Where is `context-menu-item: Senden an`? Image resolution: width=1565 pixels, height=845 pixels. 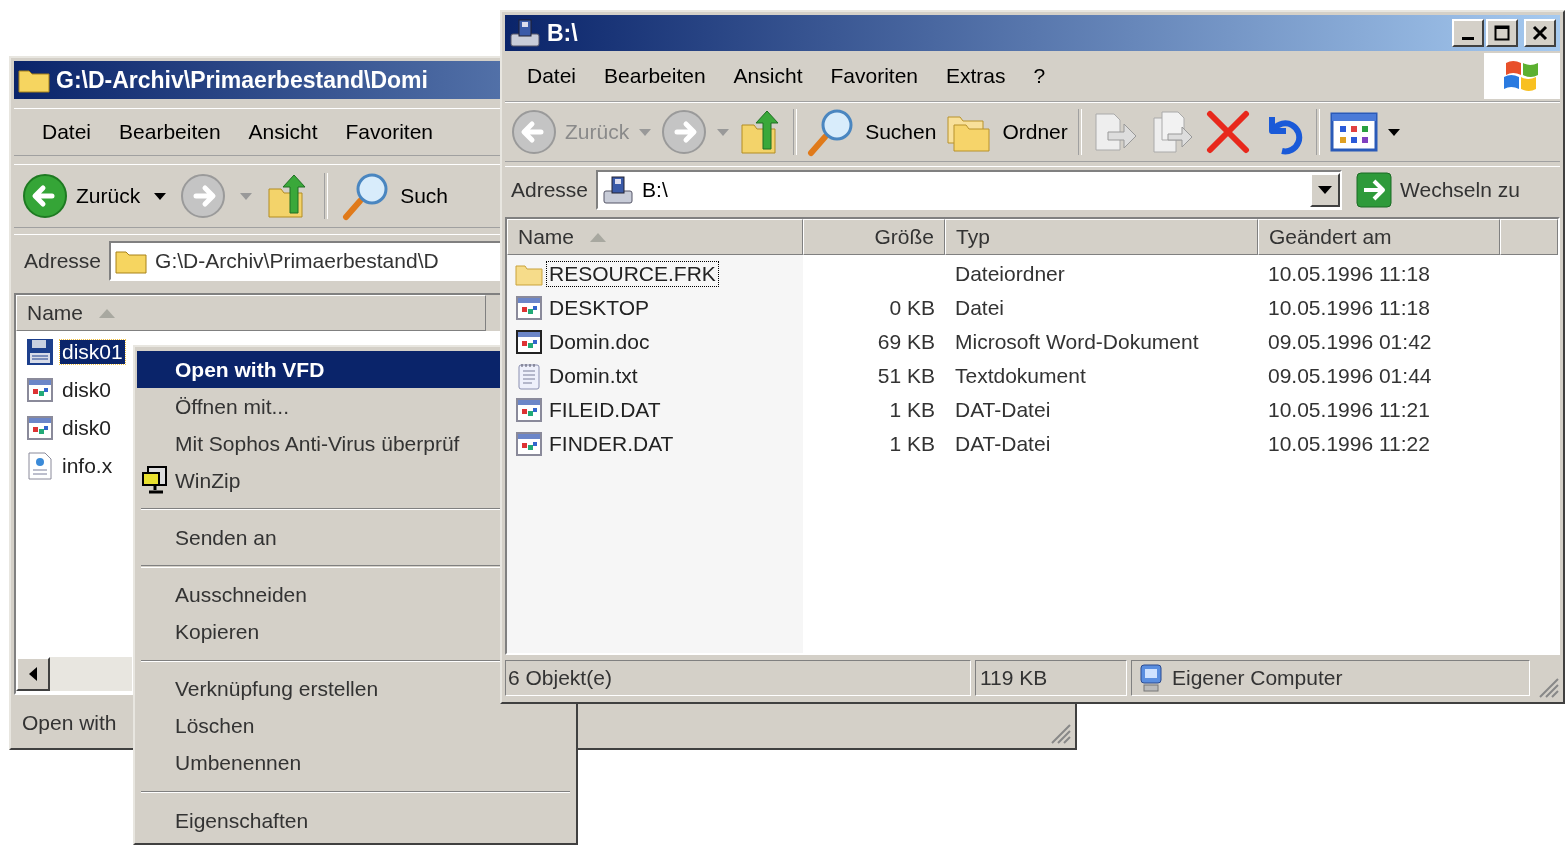
context-menu-item: Senden an is located at coordinates (318, 538).